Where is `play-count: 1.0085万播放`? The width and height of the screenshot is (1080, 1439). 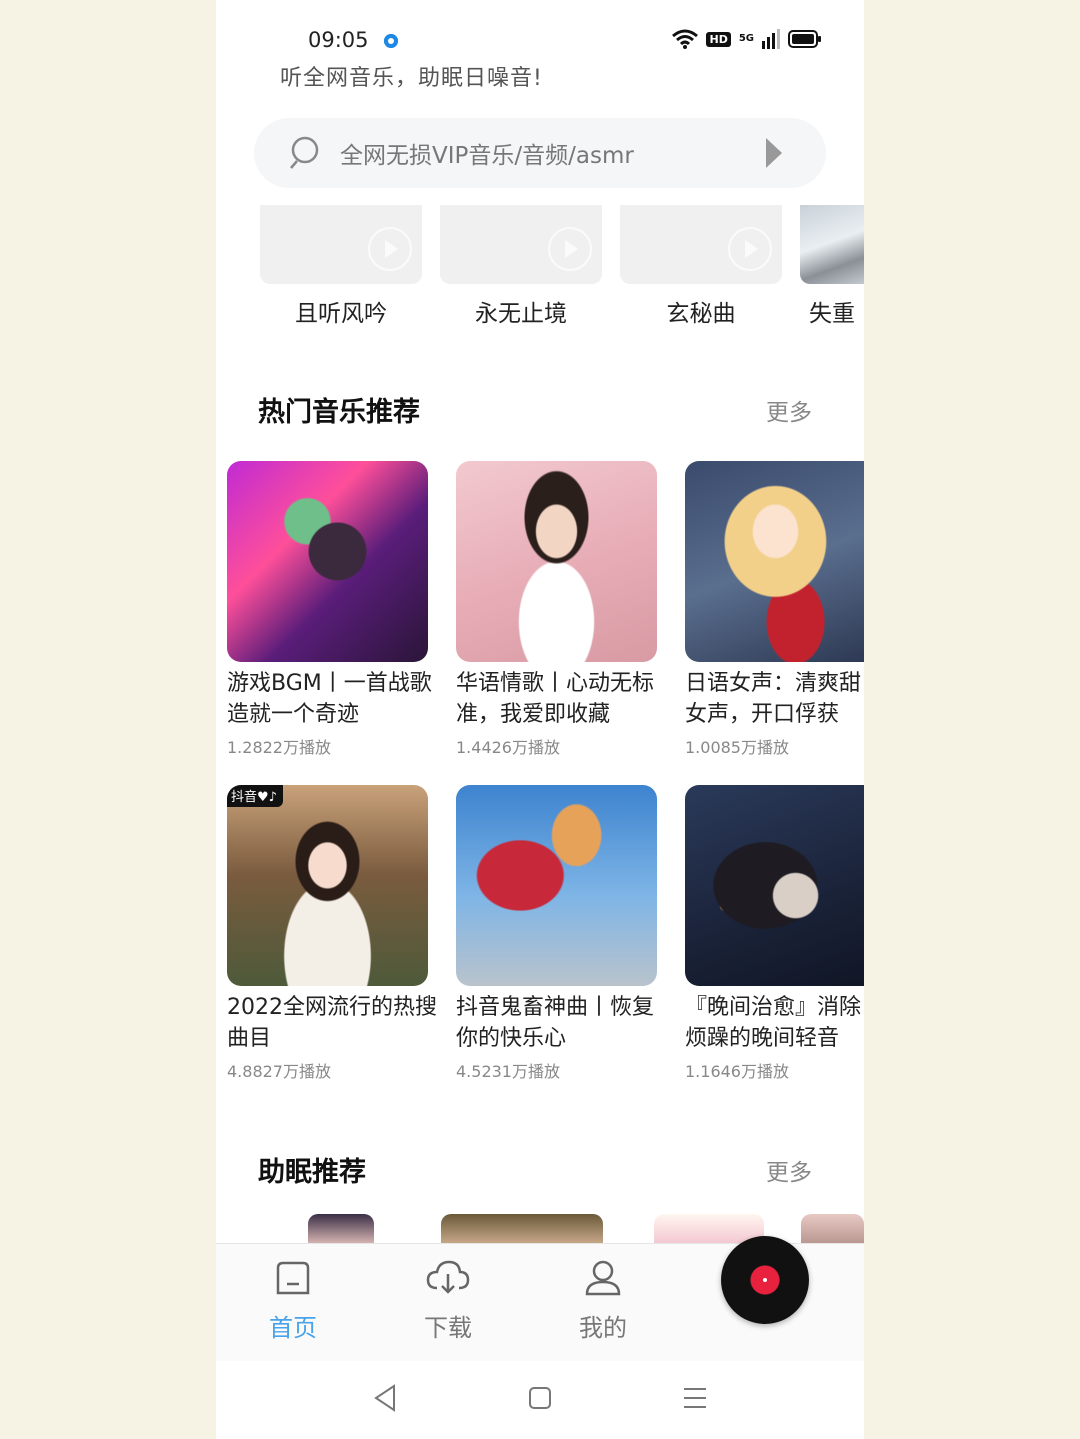 play-count: 1.0085万播放 is located at coordinates (737, 747).